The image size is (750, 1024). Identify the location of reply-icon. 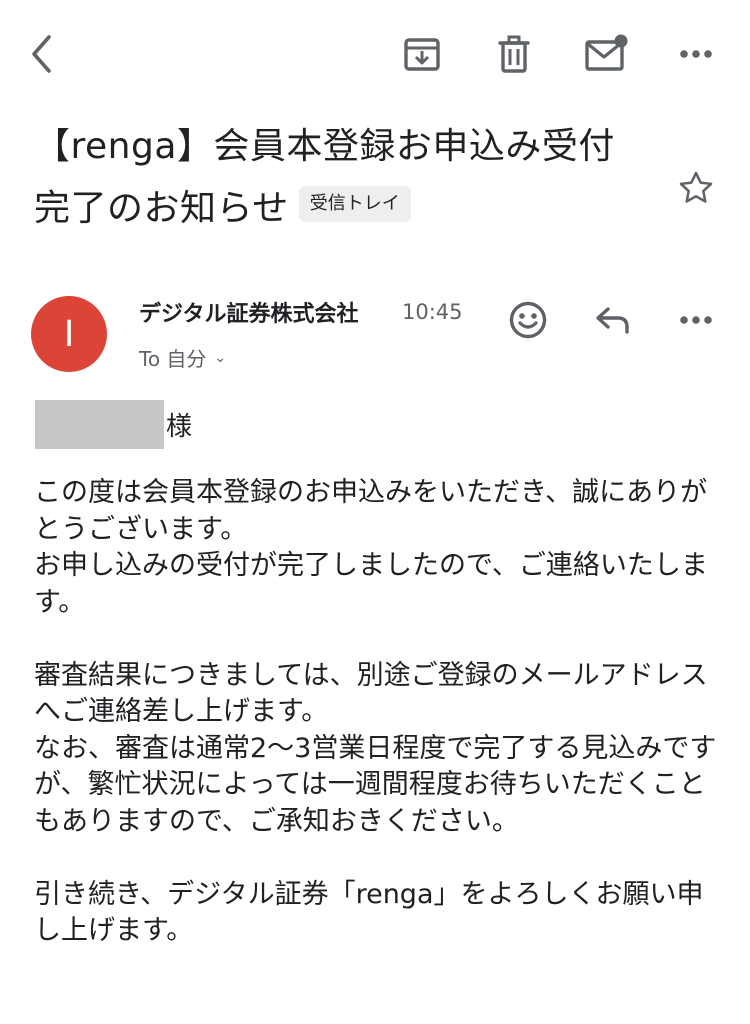
(612, 320).